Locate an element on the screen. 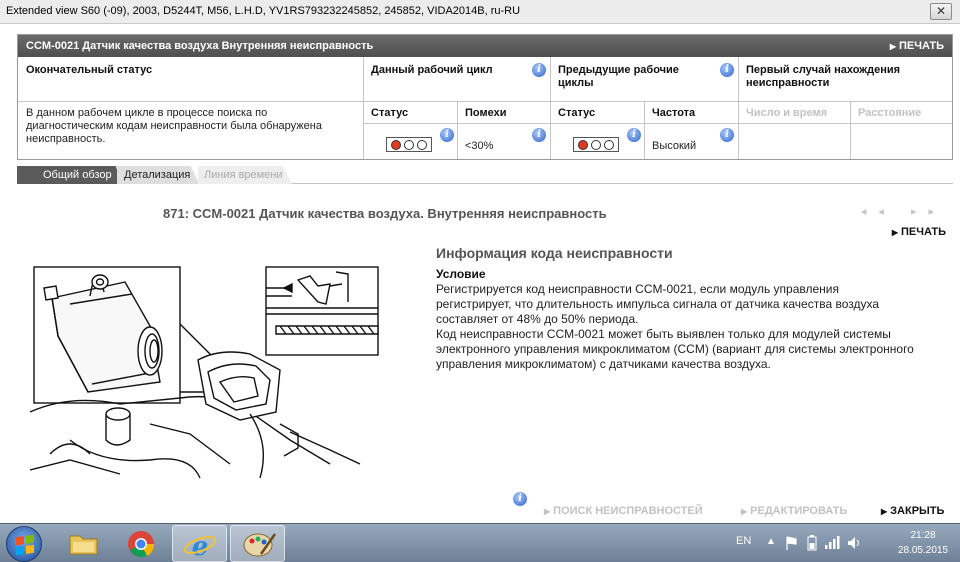  final-status-header-cell: Окончательный статус is located at coordinates (191, 79).